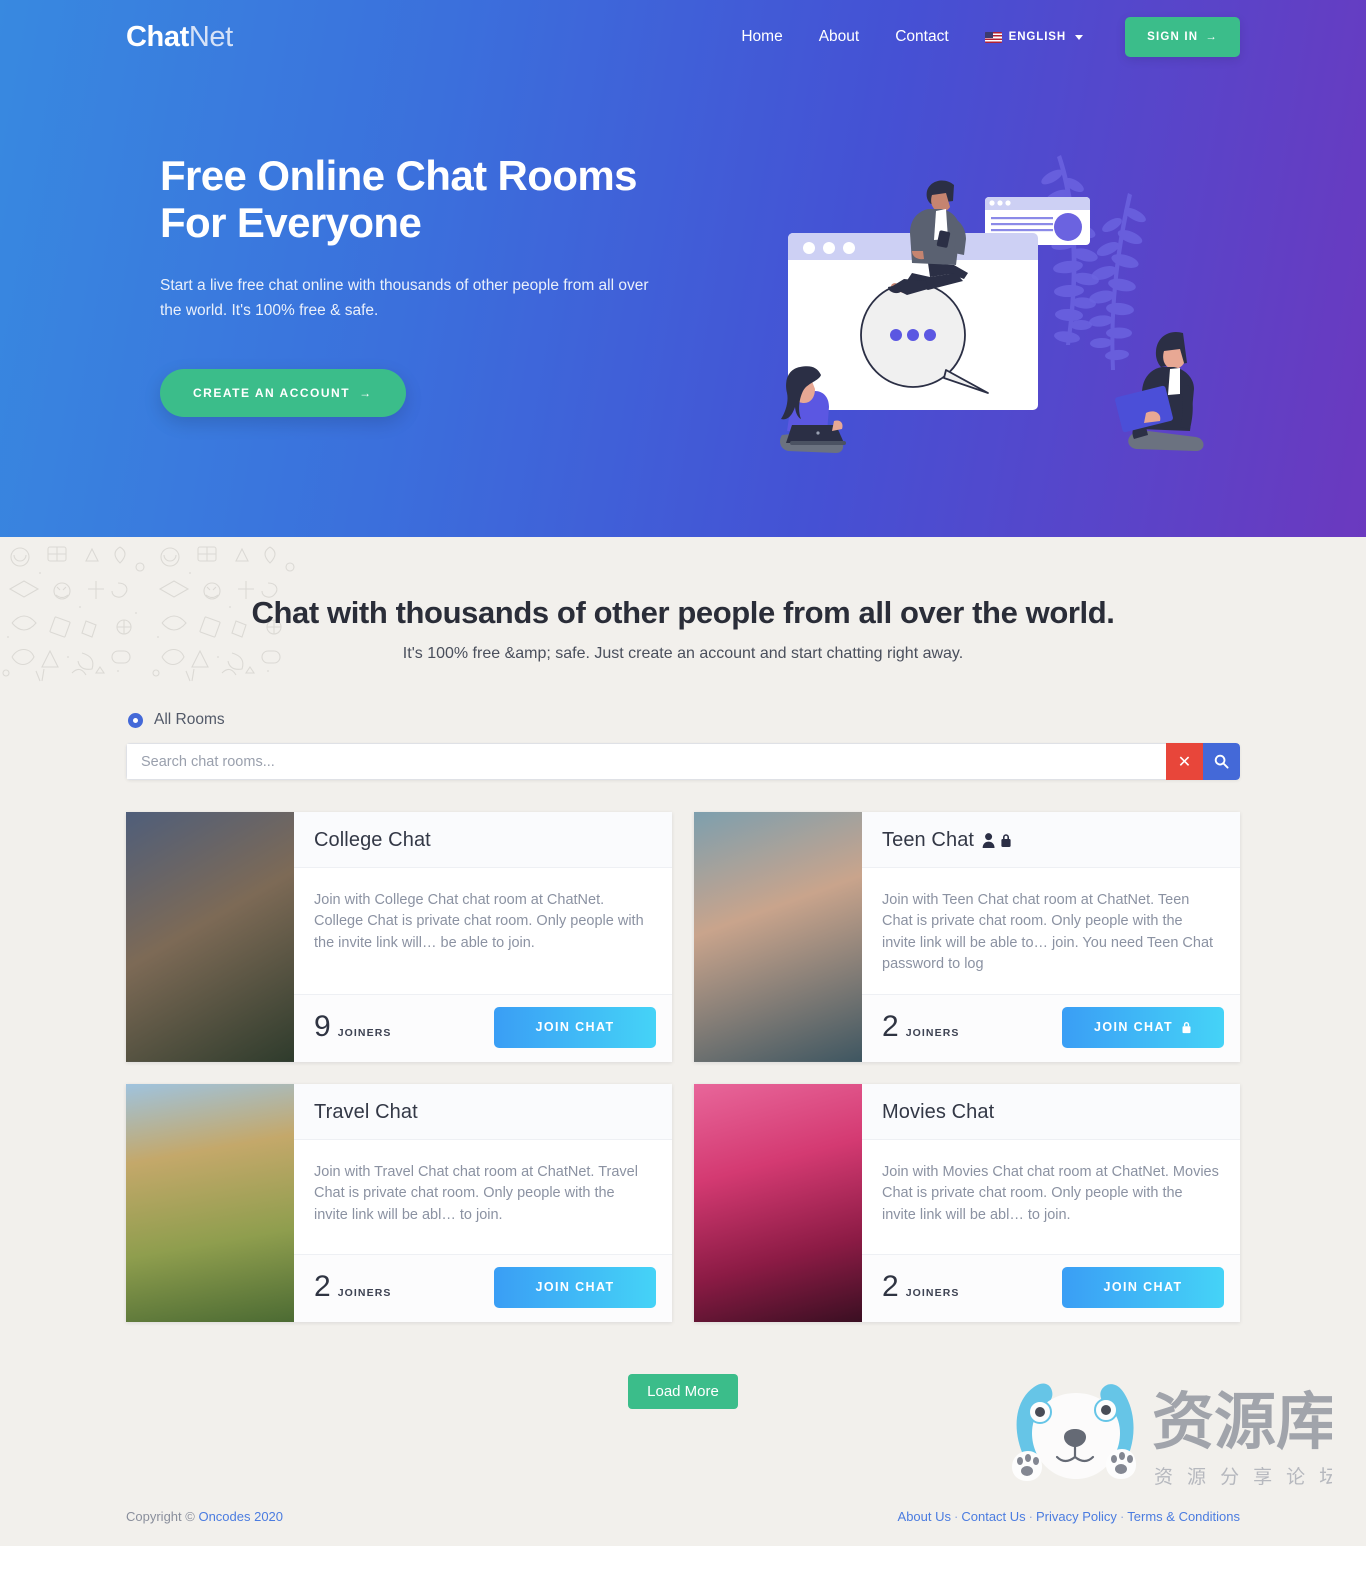 The image size is (1366, 1584). I want to click on search-submit-button, so click(1221, 761).